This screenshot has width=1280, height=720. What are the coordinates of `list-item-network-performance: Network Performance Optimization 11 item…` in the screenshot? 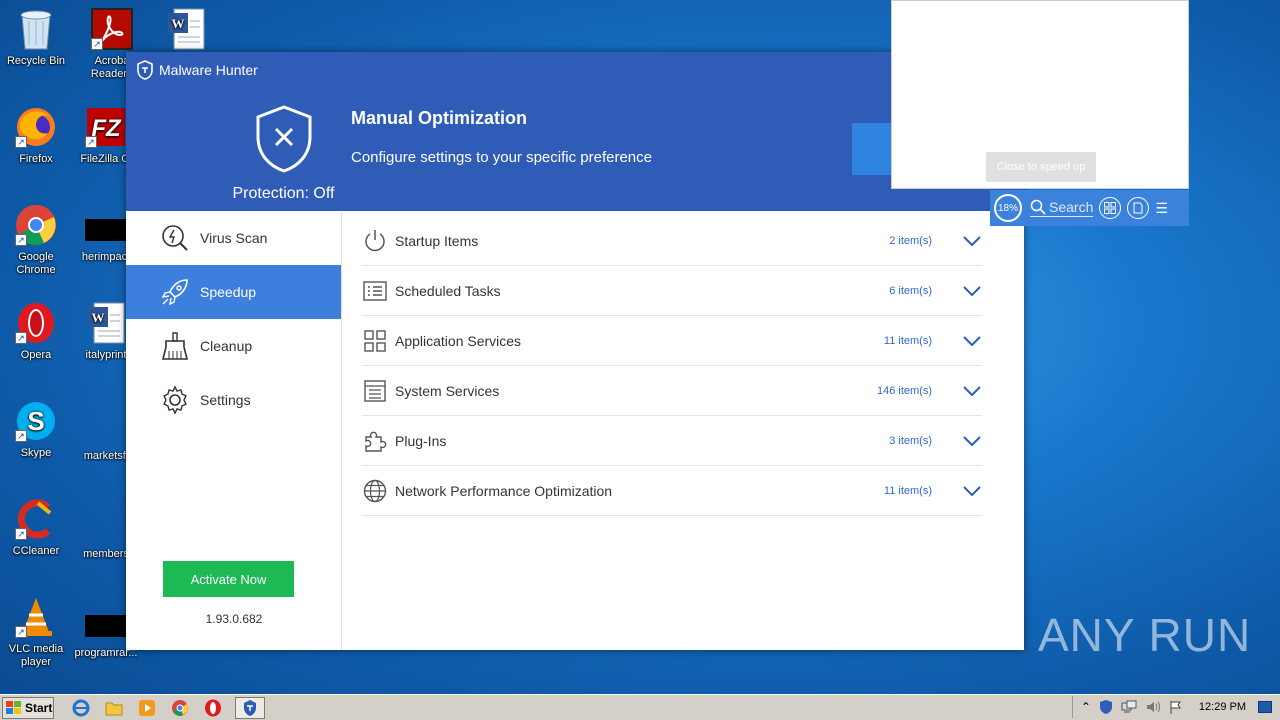 It's located at (672, 491).